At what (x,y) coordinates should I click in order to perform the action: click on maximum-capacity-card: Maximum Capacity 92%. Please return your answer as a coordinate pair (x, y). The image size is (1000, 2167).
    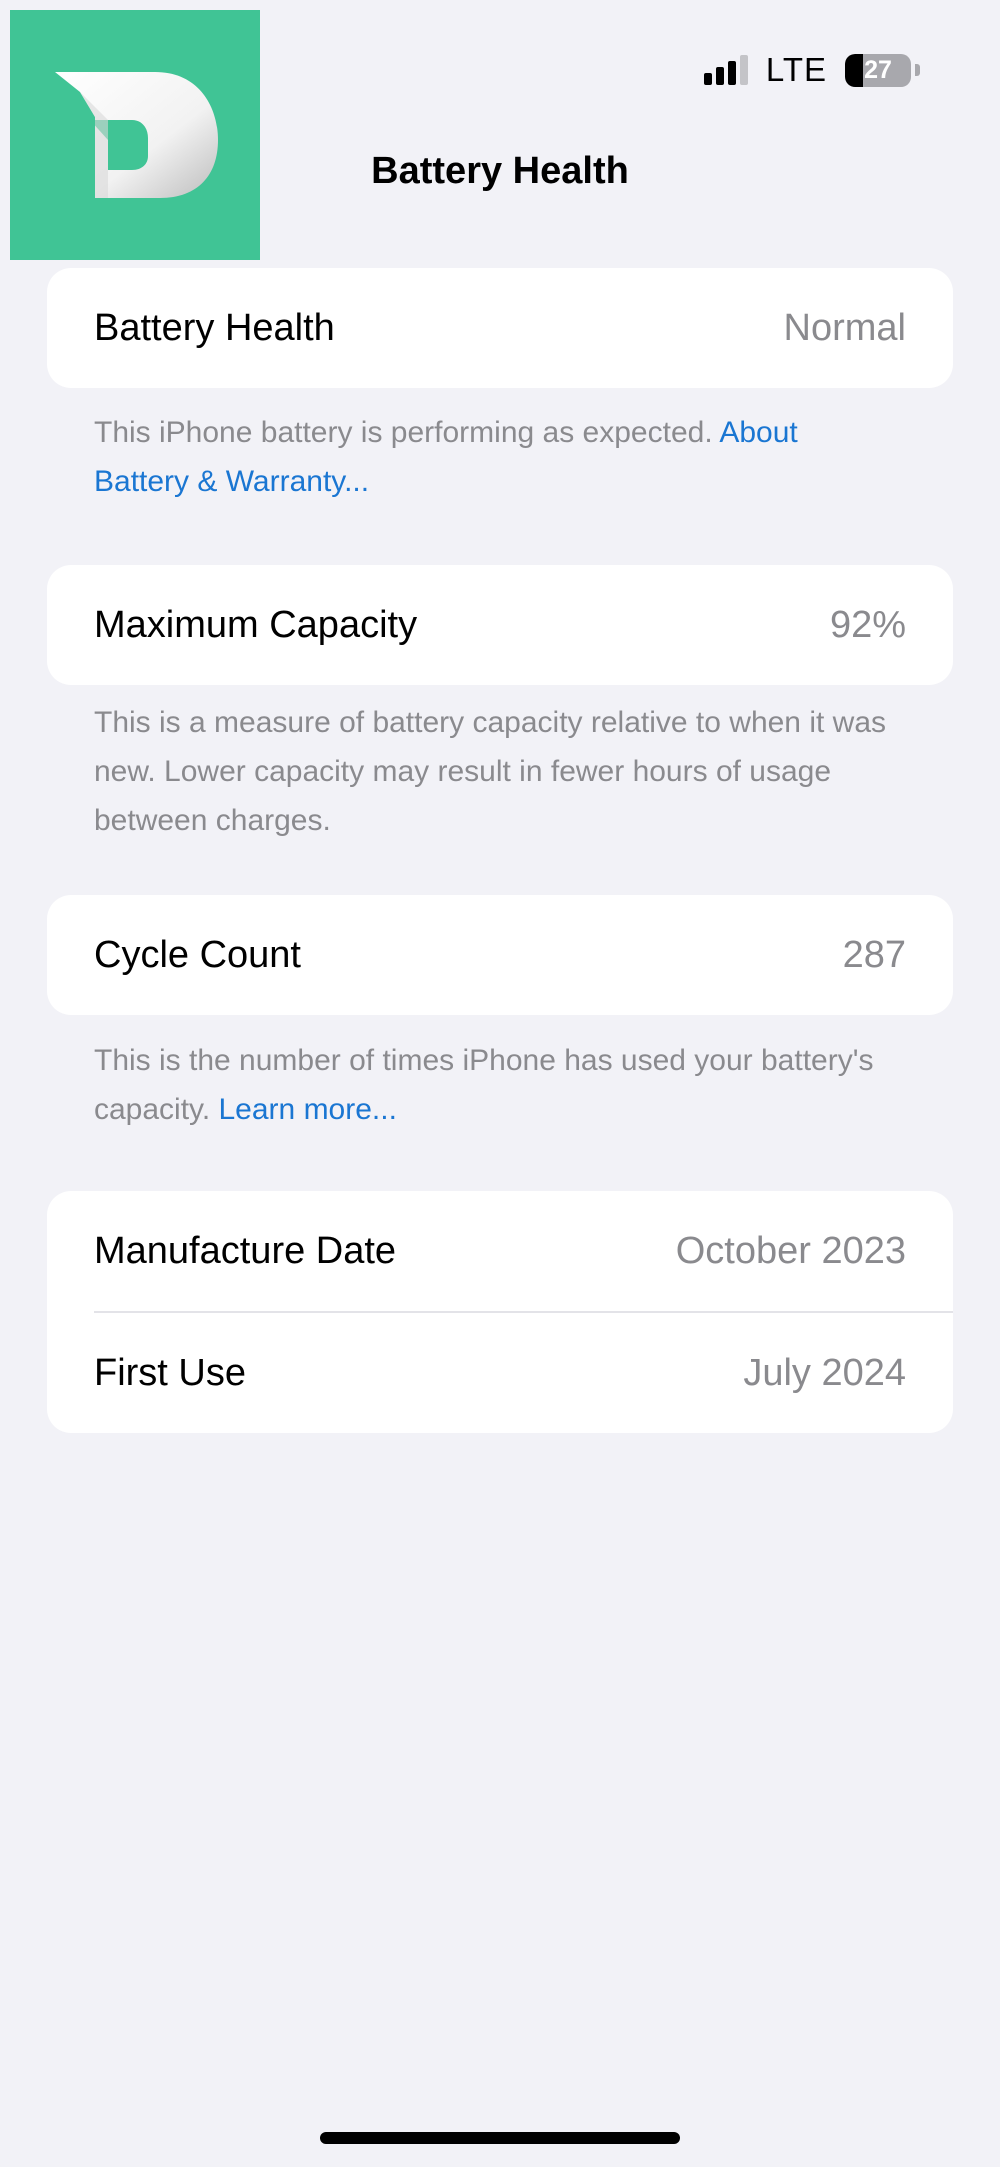
    Looking at the image, I should click on (500, 625).